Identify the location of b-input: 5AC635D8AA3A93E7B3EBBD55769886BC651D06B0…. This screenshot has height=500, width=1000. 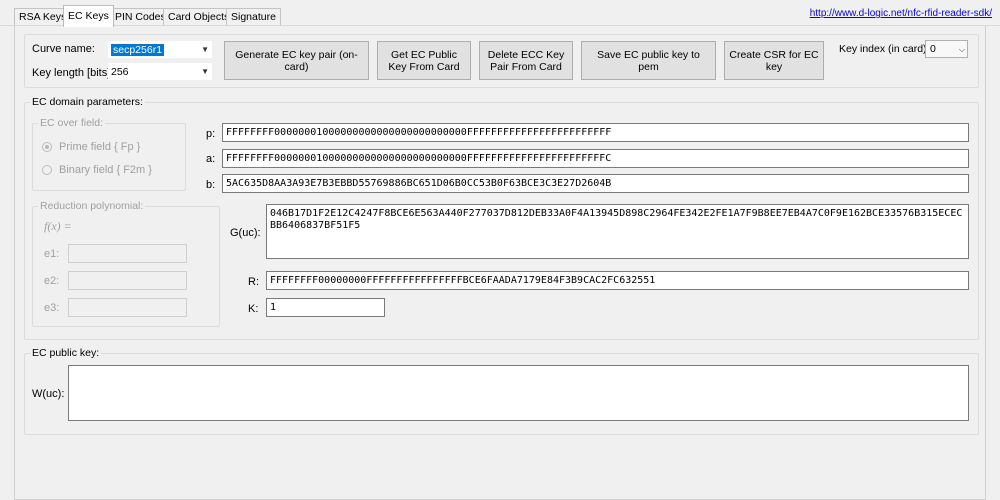
(595, 183).